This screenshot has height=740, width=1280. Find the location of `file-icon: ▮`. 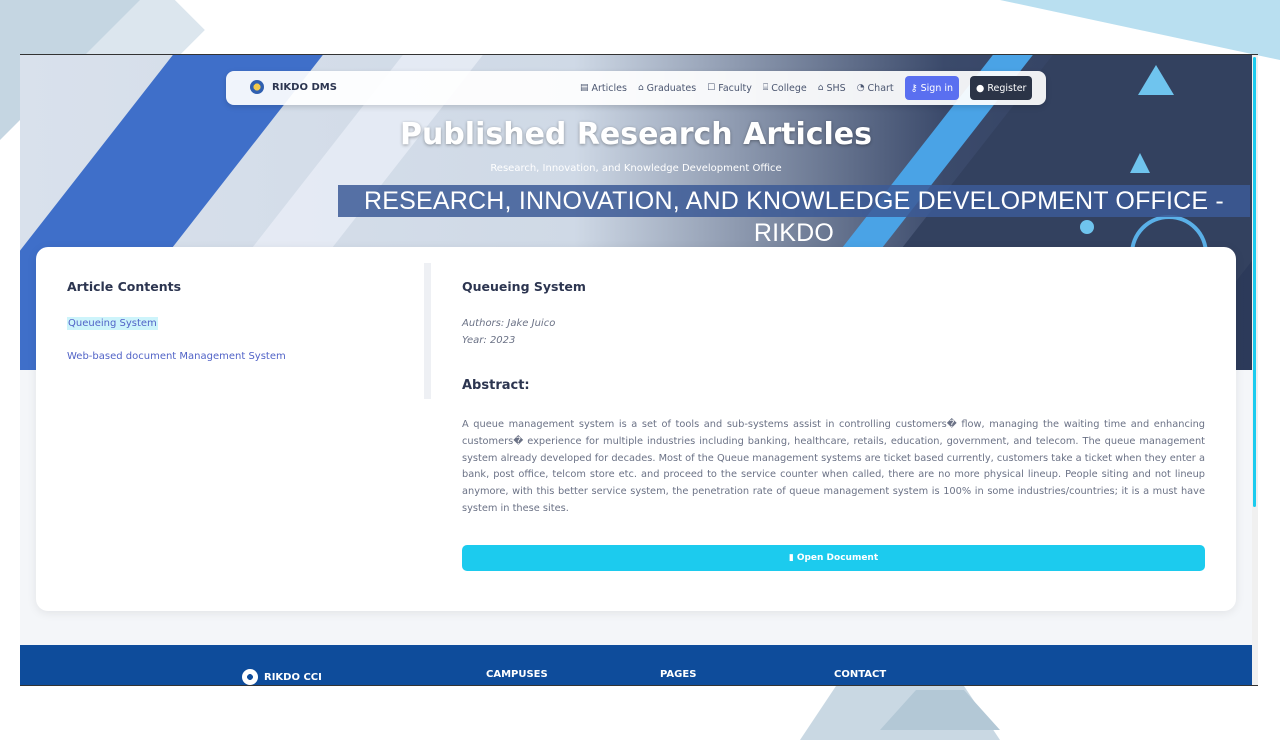

file-icon: ▮ is located at coordinates (791, 558).